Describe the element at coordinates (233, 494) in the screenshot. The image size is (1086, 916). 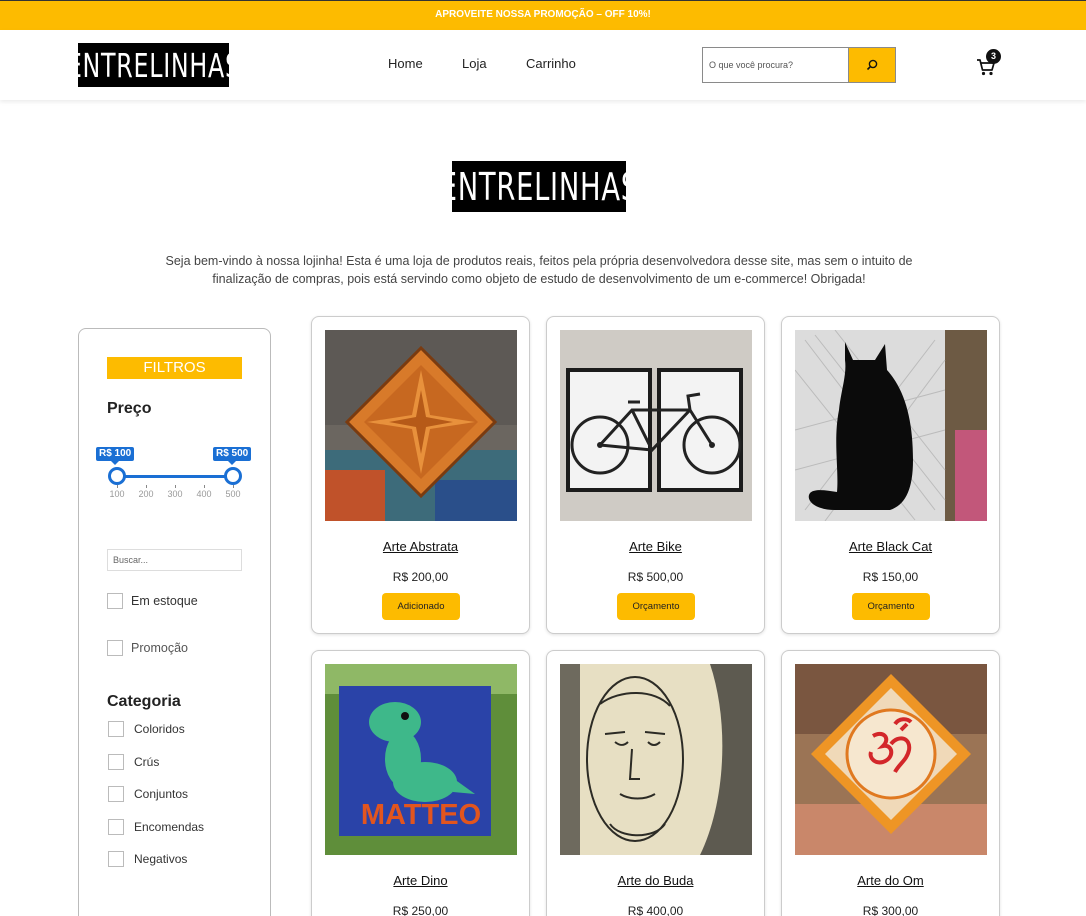
I see `slider-tick-label: 500` at that location.